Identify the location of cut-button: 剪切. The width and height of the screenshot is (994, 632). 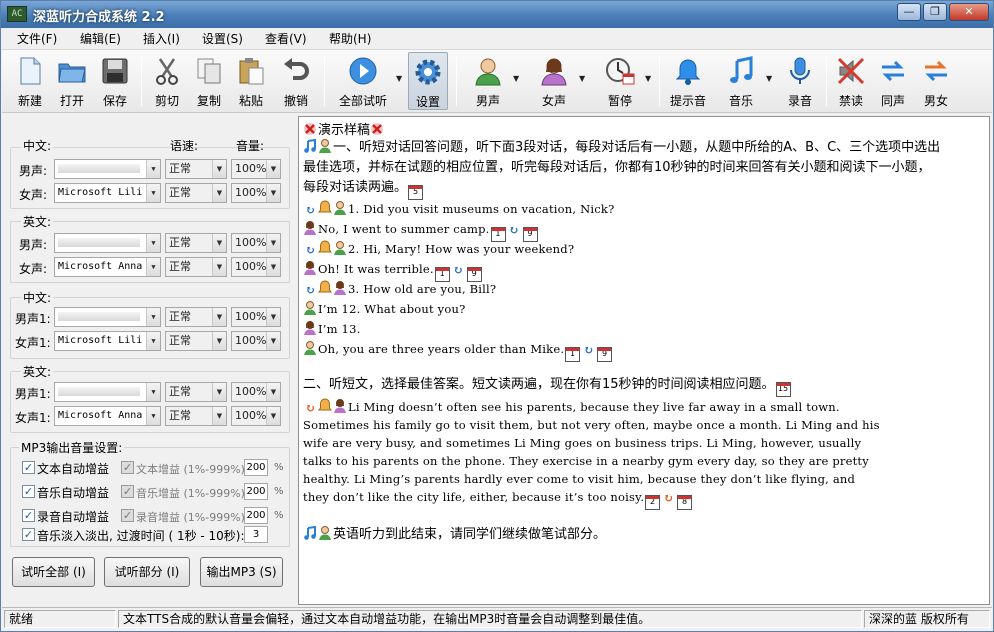
(167, 81).